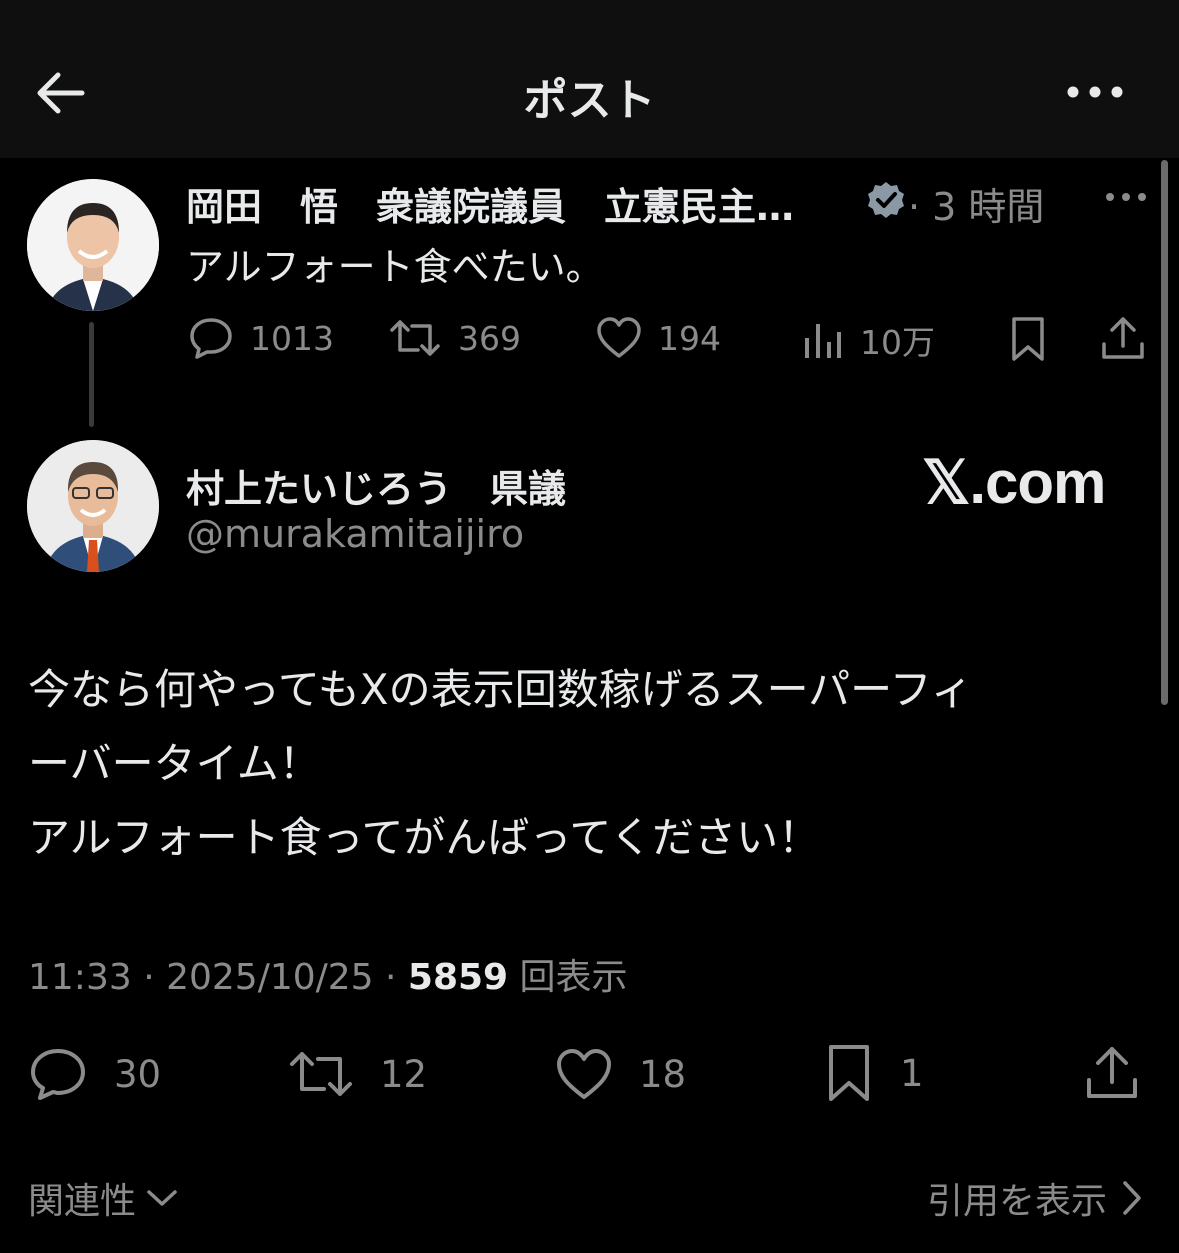 This screenshot has width=1179, height=1253. What do you see at coordinates (897, 342) in the screenshot?
I see `views-count: 10万` at bounding box center [897, 342].